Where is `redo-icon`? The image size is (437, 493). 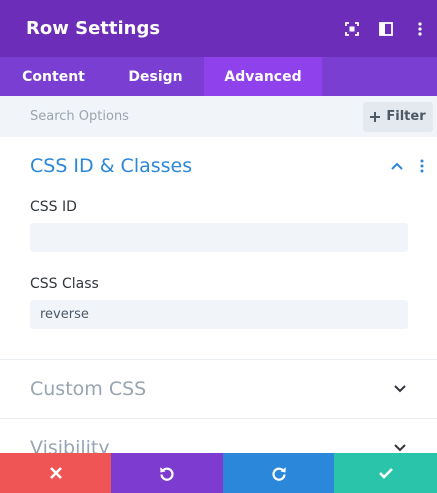 redo-icon is located at coordinates (278, 474).